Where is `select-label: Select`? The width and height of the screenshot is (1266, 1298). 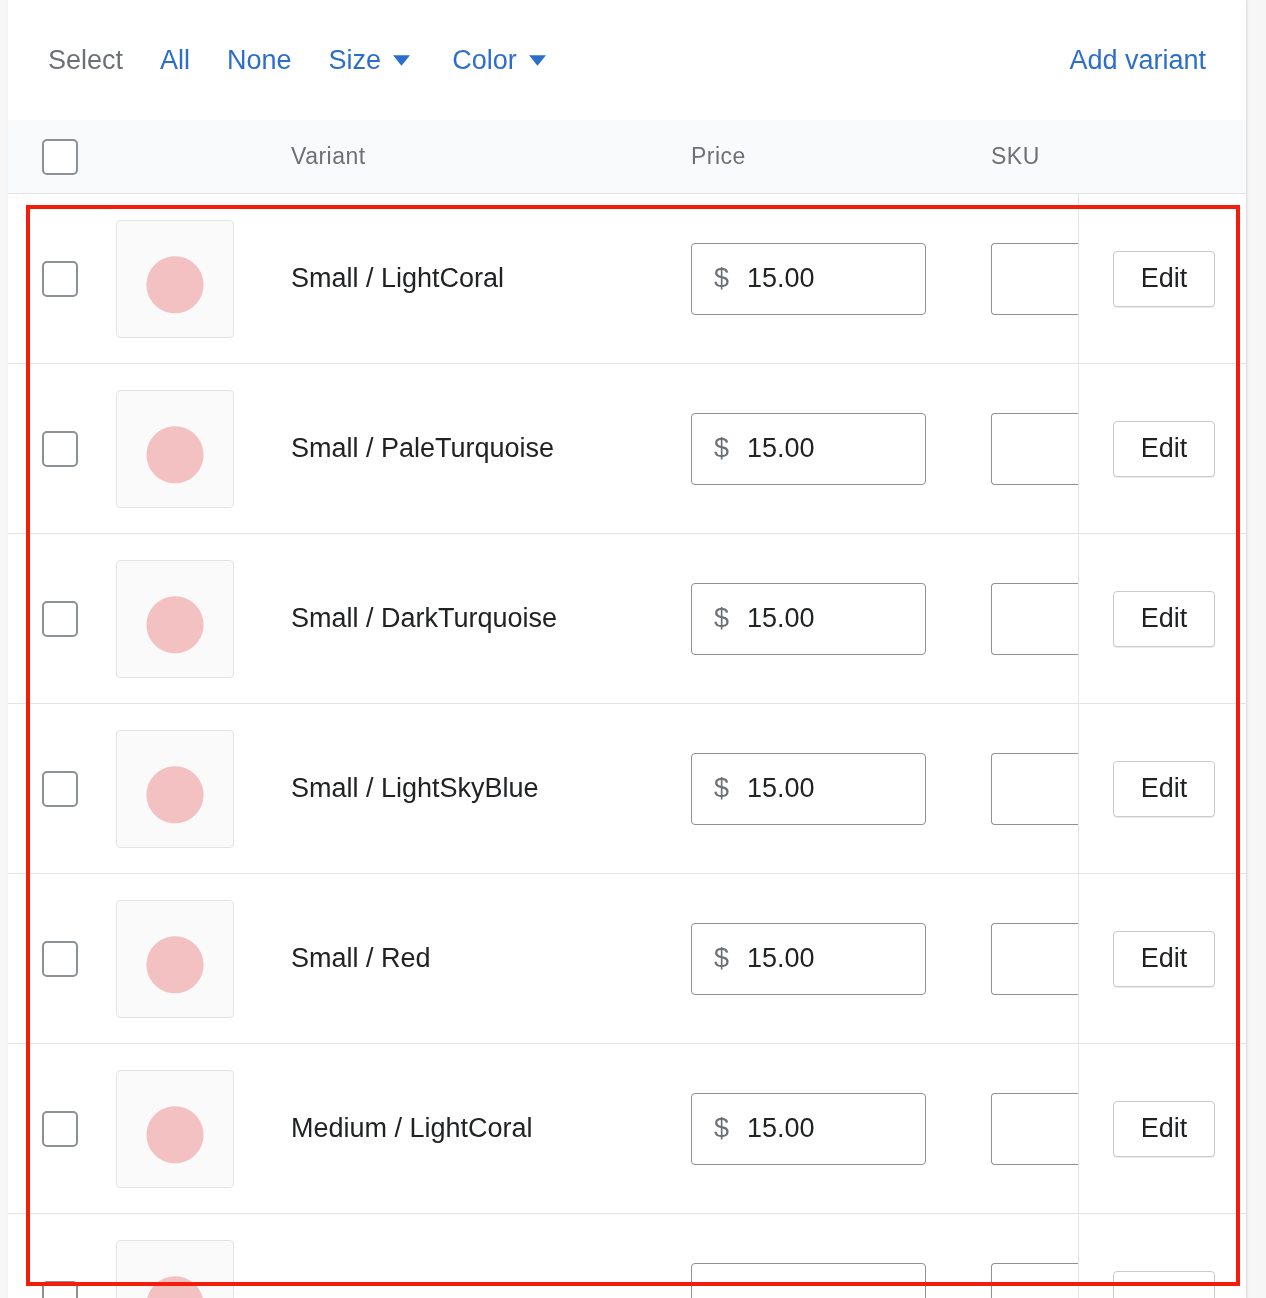 select-label: Select is located at coordinates (86, 60).